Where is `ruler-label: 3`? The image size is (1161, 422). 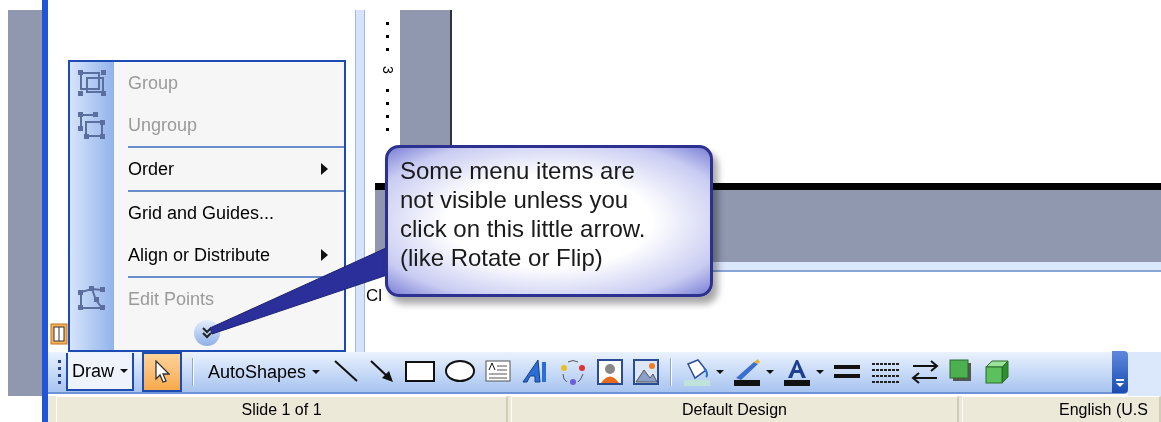 ruler-label: 3 is located at coordinates (387, 70).